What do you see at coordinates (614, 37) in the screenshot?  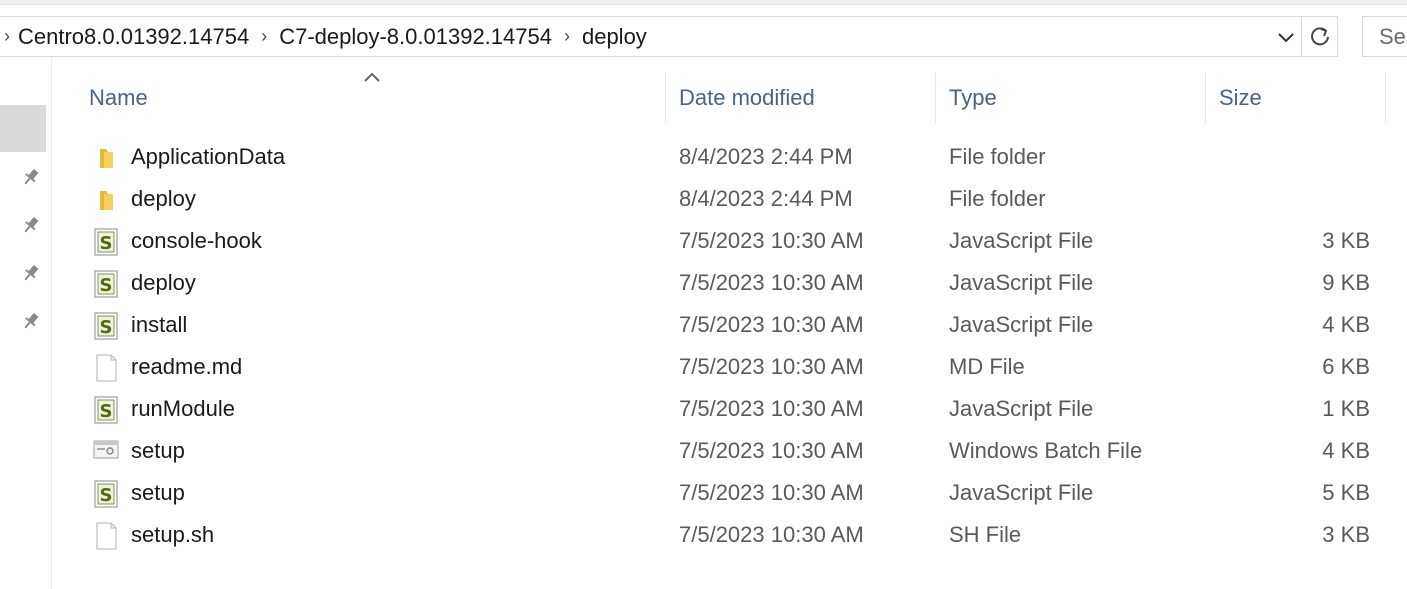 I see `breadcrumb-item-deploy: deploy` at bounding box center [614, 37].